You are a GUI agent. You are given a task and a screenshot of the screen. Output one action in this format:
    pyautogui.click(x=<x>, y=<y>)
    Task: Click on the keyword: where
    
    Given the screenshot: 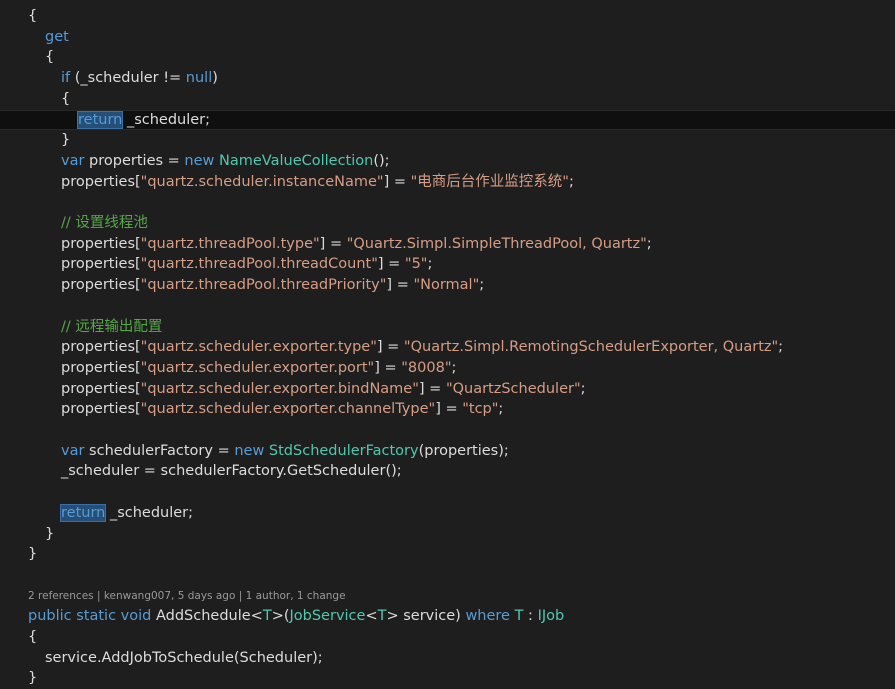 What is the action you would take?
    pyautogui.click(x=487, y=616)
    